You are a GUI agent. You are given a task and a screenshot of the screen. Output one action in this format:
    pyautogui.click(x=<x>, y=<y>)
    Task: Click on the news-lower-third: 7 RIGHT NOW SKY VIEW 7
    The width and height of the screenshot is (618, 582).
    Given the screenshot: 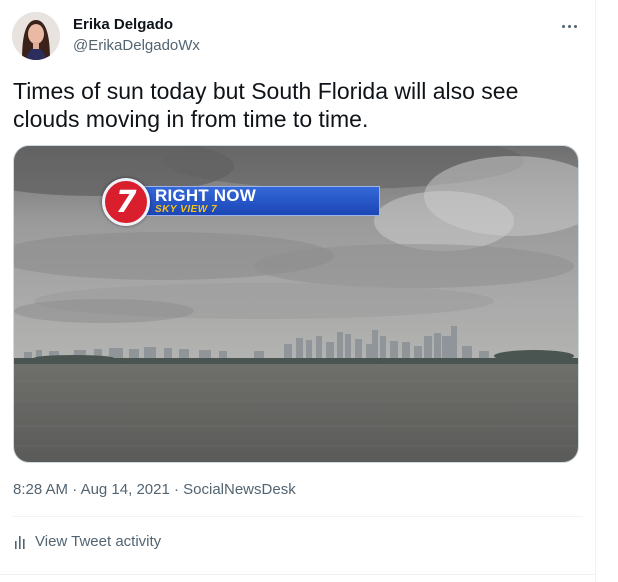 What is the action you would take?
    pyautogui.click(x=247, y=204)
    